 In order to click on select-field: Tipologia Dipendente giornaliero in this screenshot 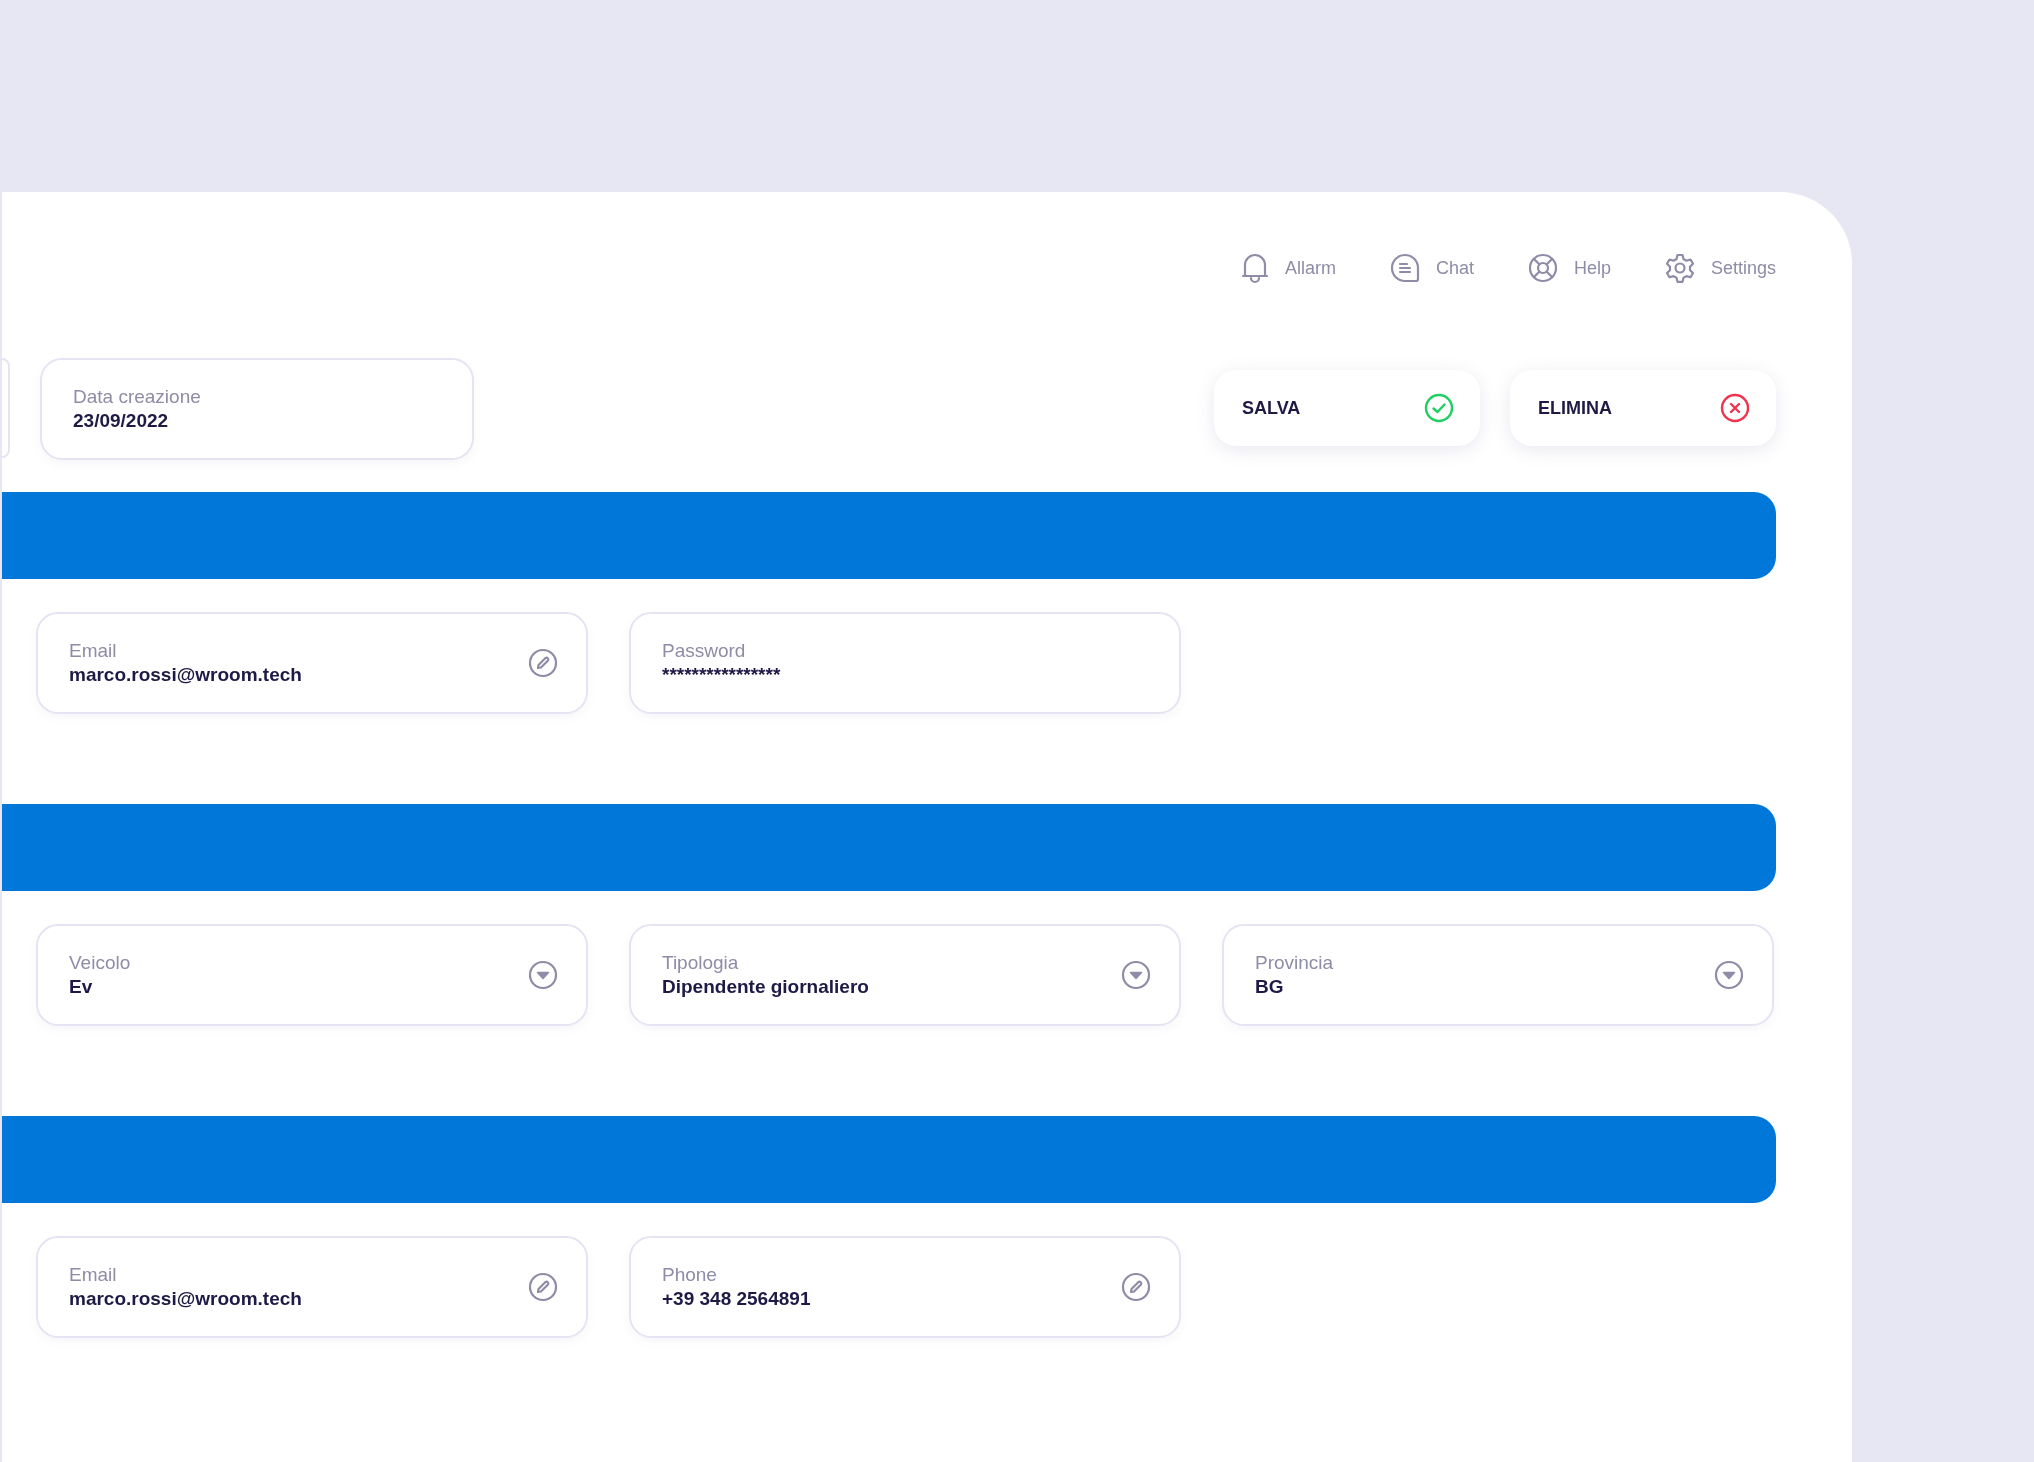, I will do `click(905, 975)`.